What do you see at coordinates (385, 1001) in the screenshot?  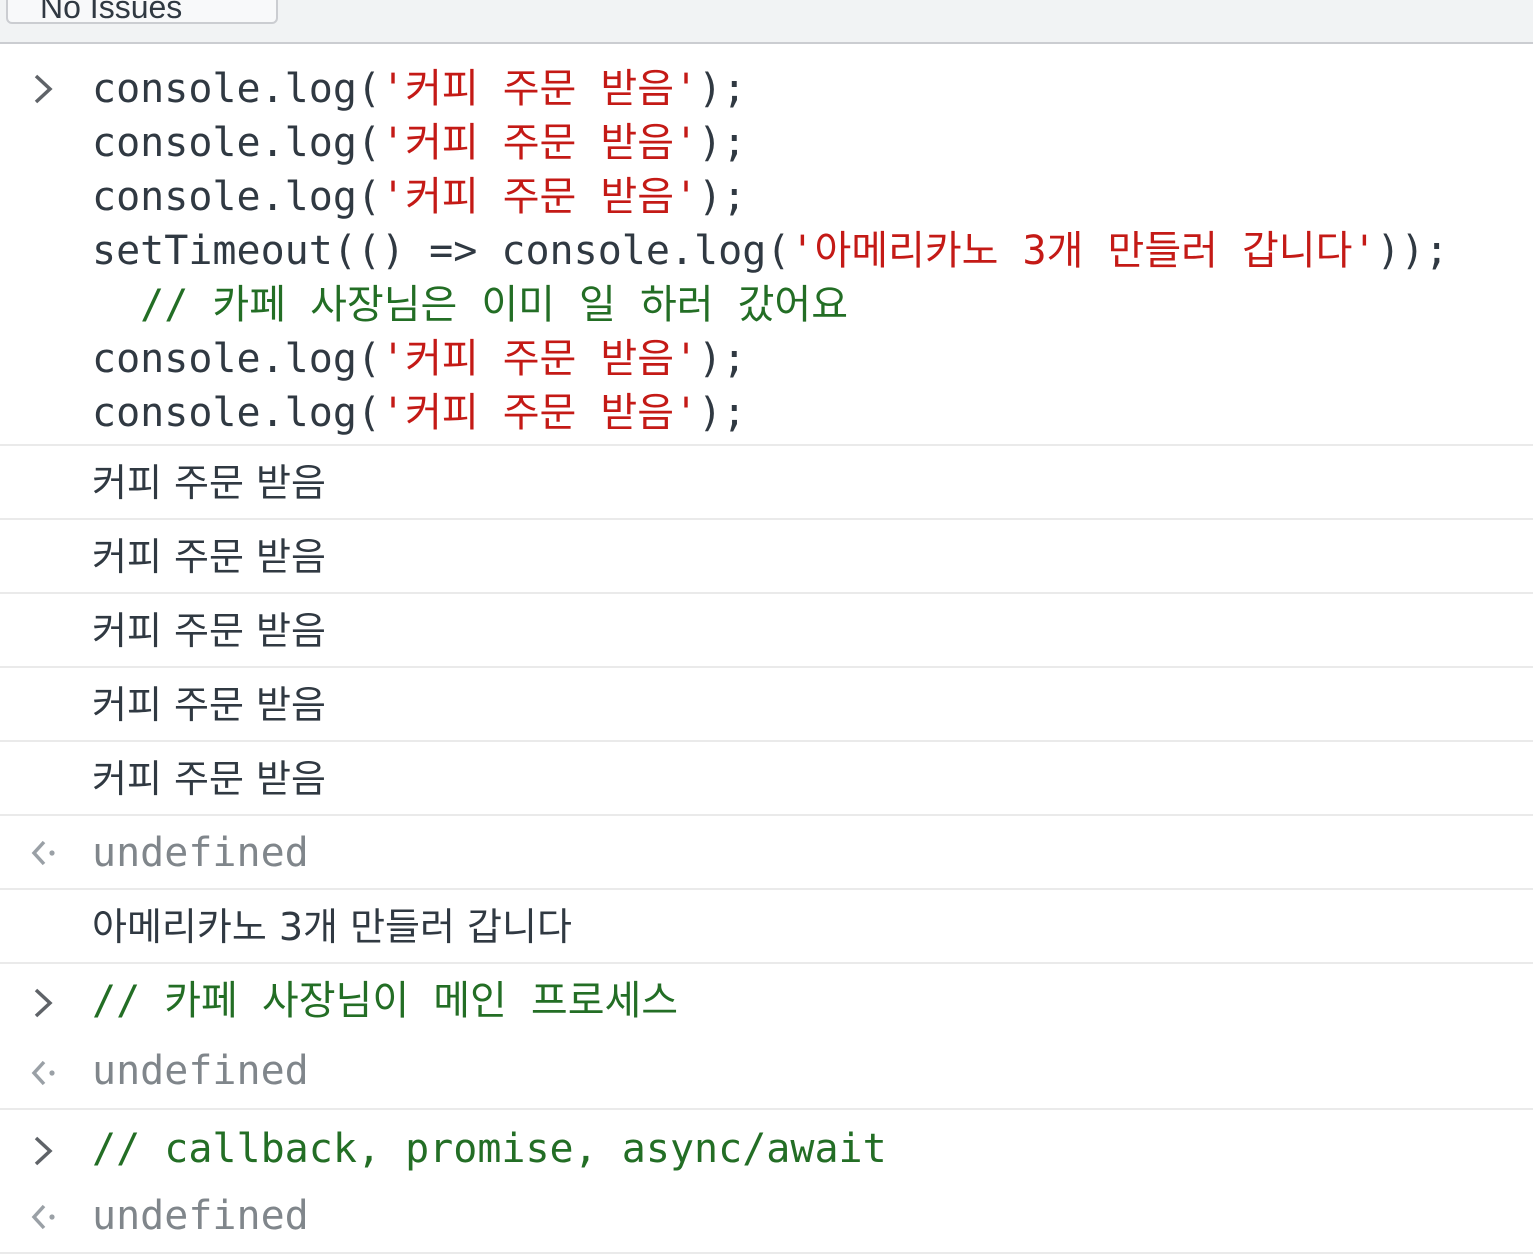 I see `code-comment: // 카페 사장님이 메인 프로세스` at bounding box center [385, 1001].